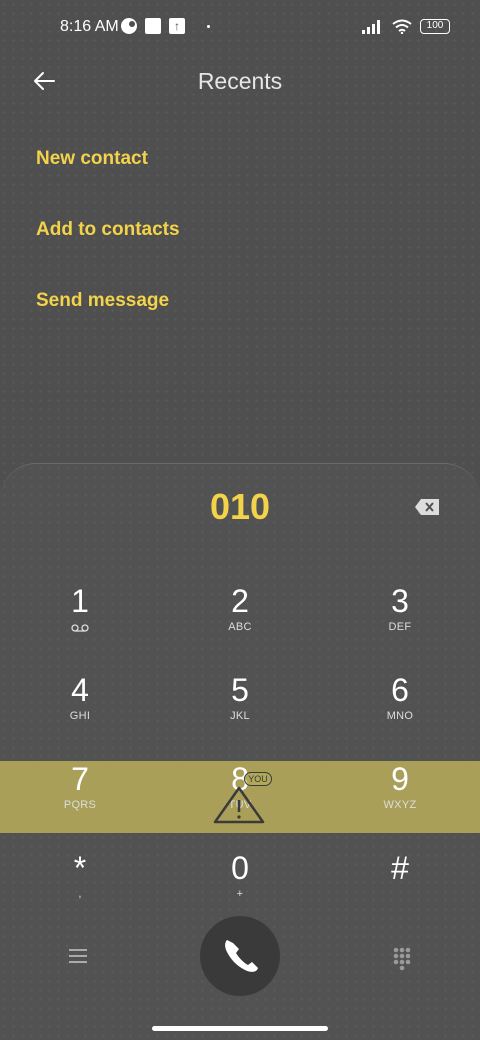  Describe the element at coordinates (92, 159) in the screenshot. I see `new-contact-button: New contact` at that location.